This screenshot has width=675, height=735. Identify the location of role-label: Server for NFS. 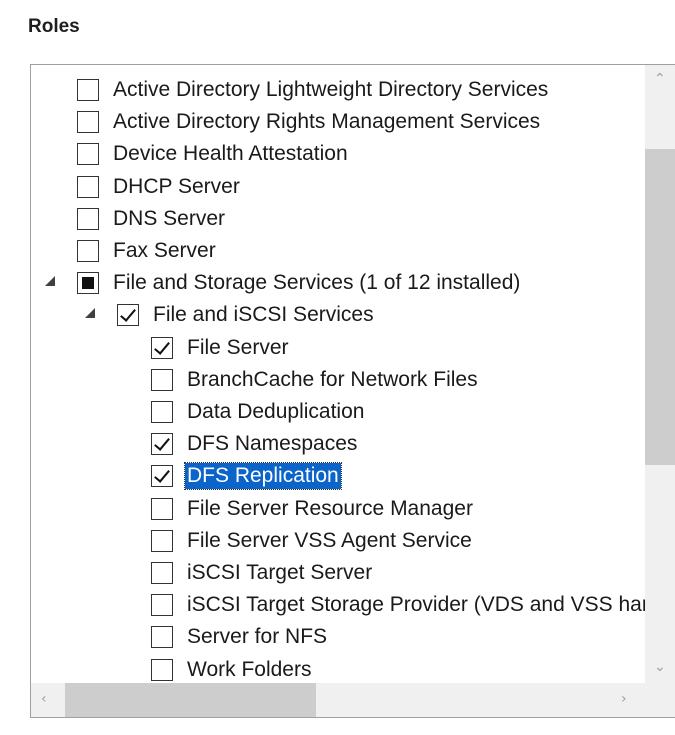
(257, 637).